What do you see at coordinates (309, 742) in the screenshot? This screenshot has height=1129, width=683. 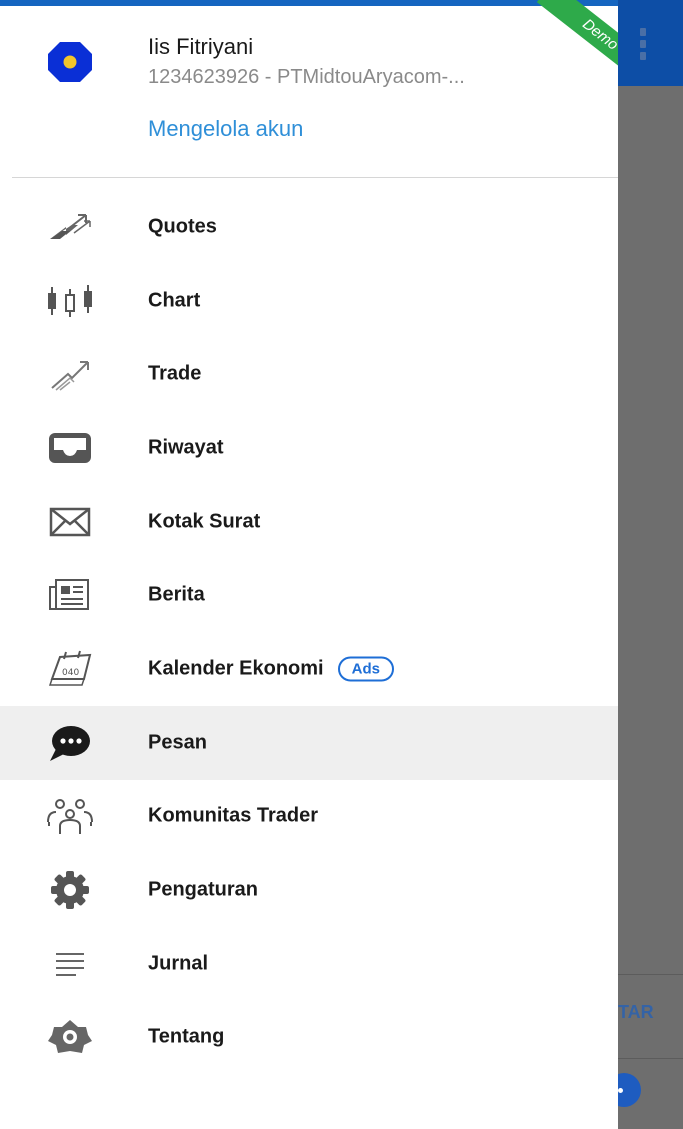 I see `menu-item-pesan: Pesan` at bounding box center [309, 742].